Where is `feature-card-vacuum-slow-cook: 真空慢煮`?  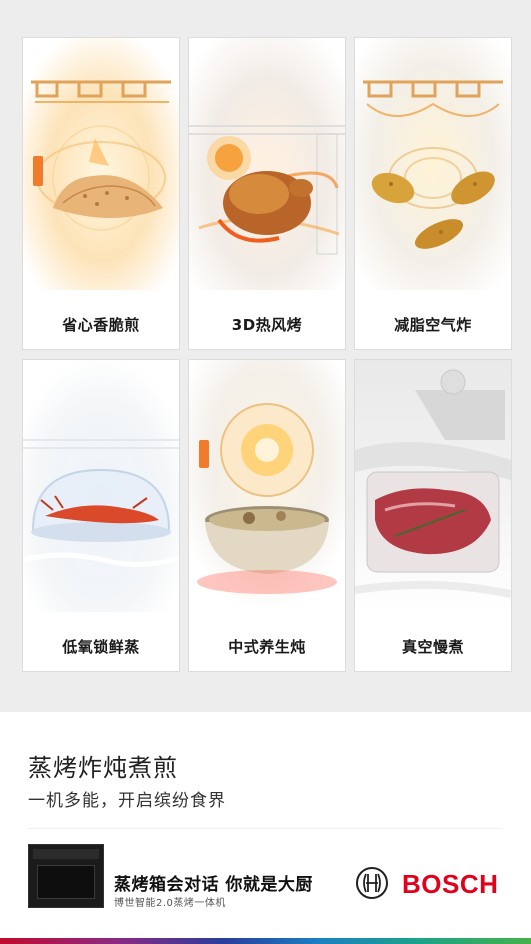
feature-card-vacuum-slow-cook: 真空慢煮 is located at coordinates (433, 515).